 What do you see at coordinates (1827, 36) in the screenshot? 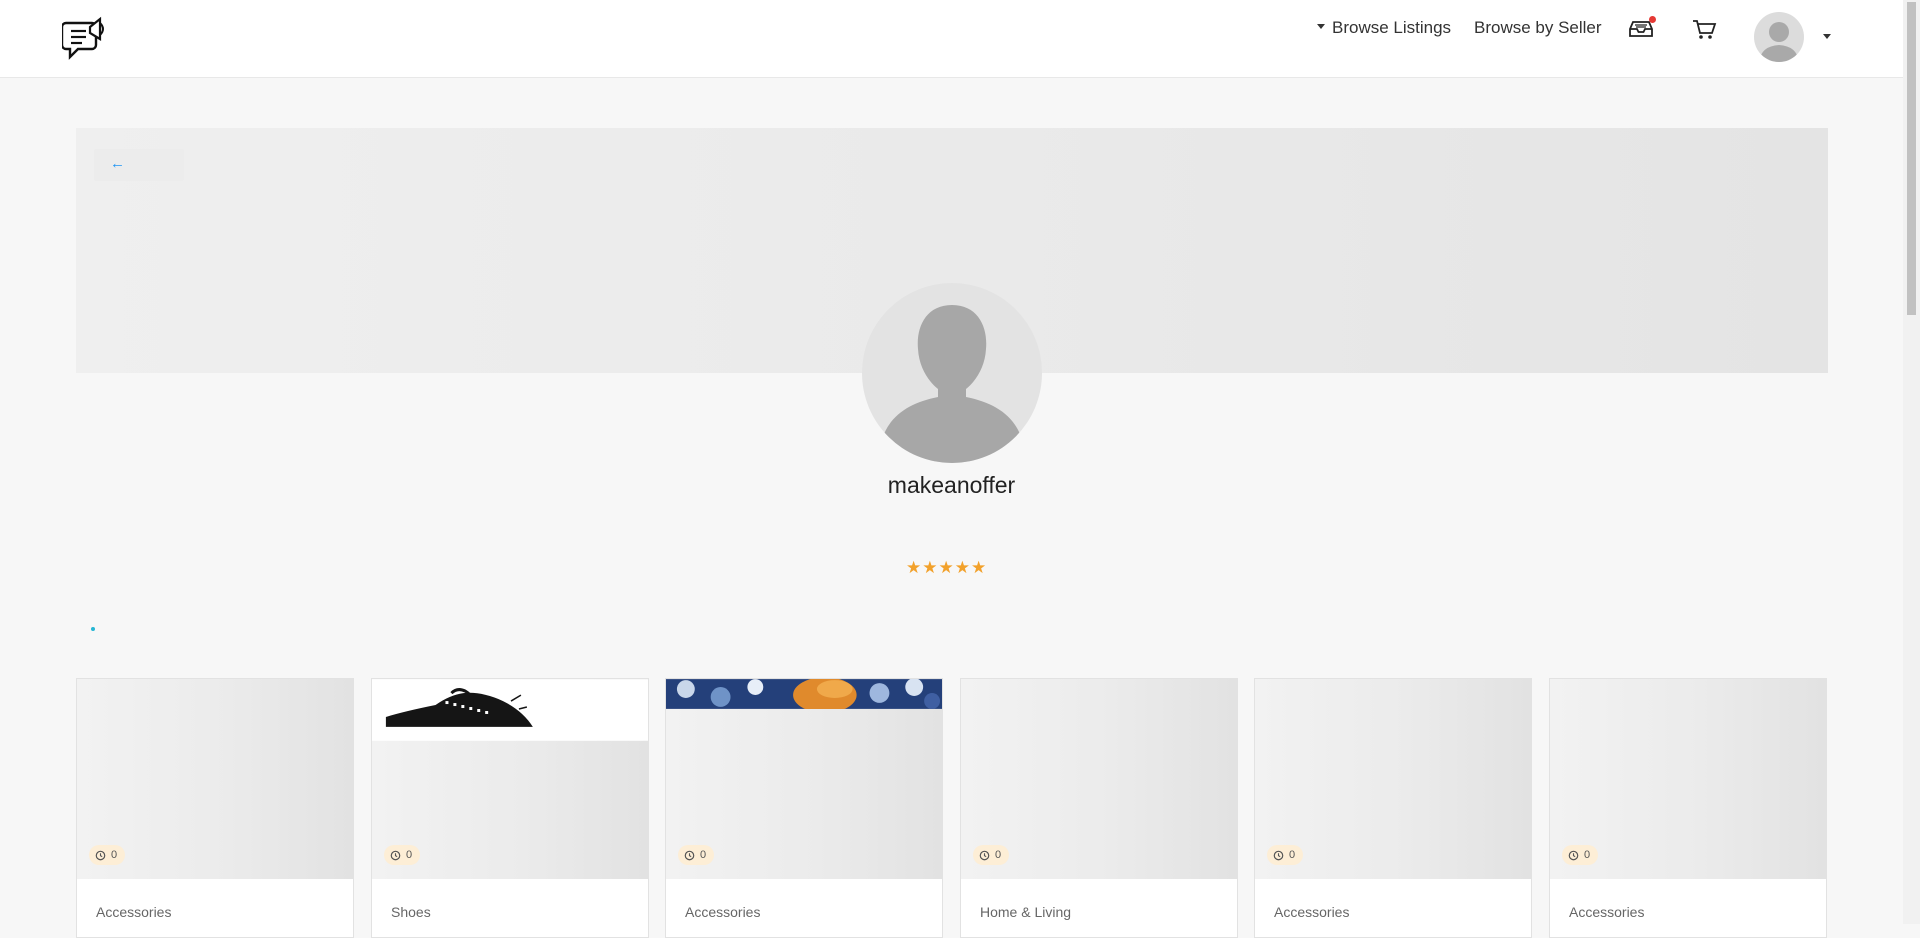
I see `user-menu-caret-icon` at bounding box center [1827, 36].